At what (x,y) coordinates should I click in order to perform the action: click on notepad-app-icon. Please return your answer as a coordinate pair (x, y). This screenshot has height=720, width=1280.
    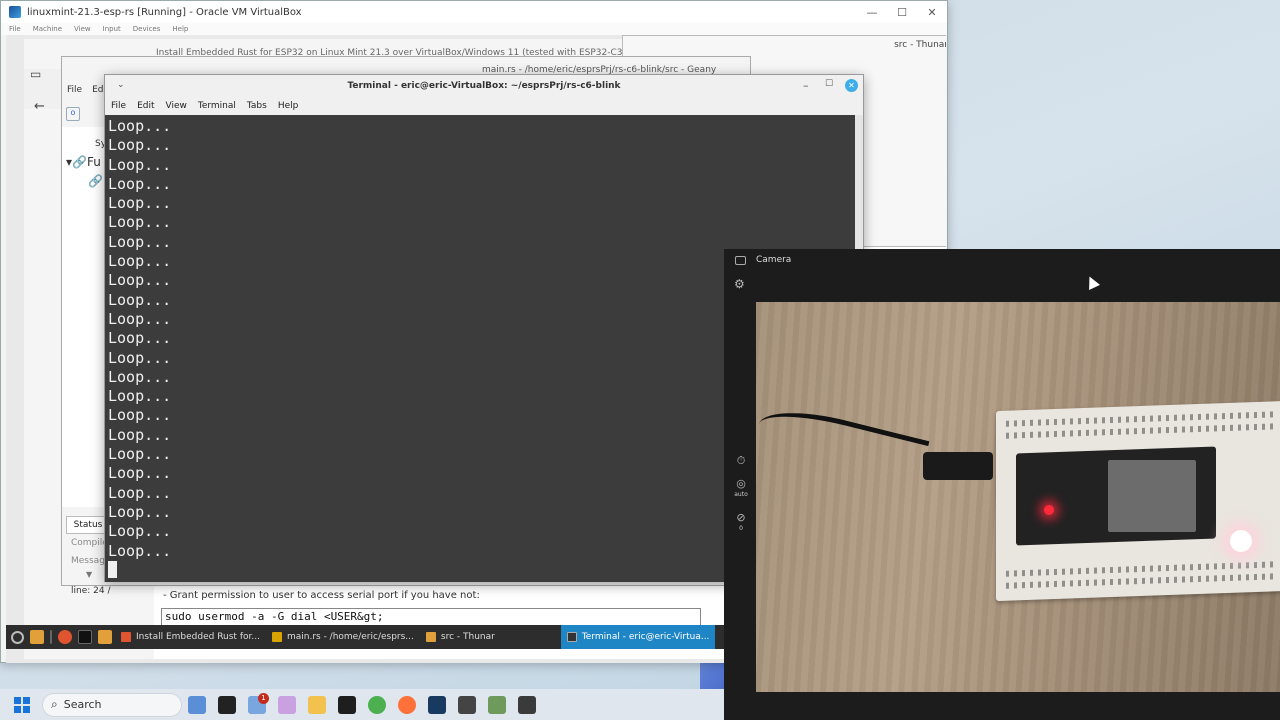
    Looking at the image, I should click on (497, 704).